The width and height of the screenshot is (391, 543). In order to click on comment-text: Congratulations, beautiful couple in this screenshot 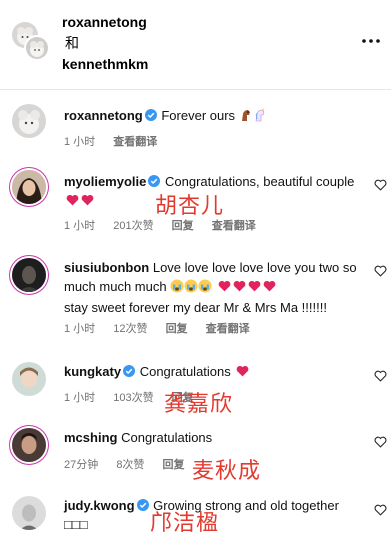, I will do `click(260, 181)`.